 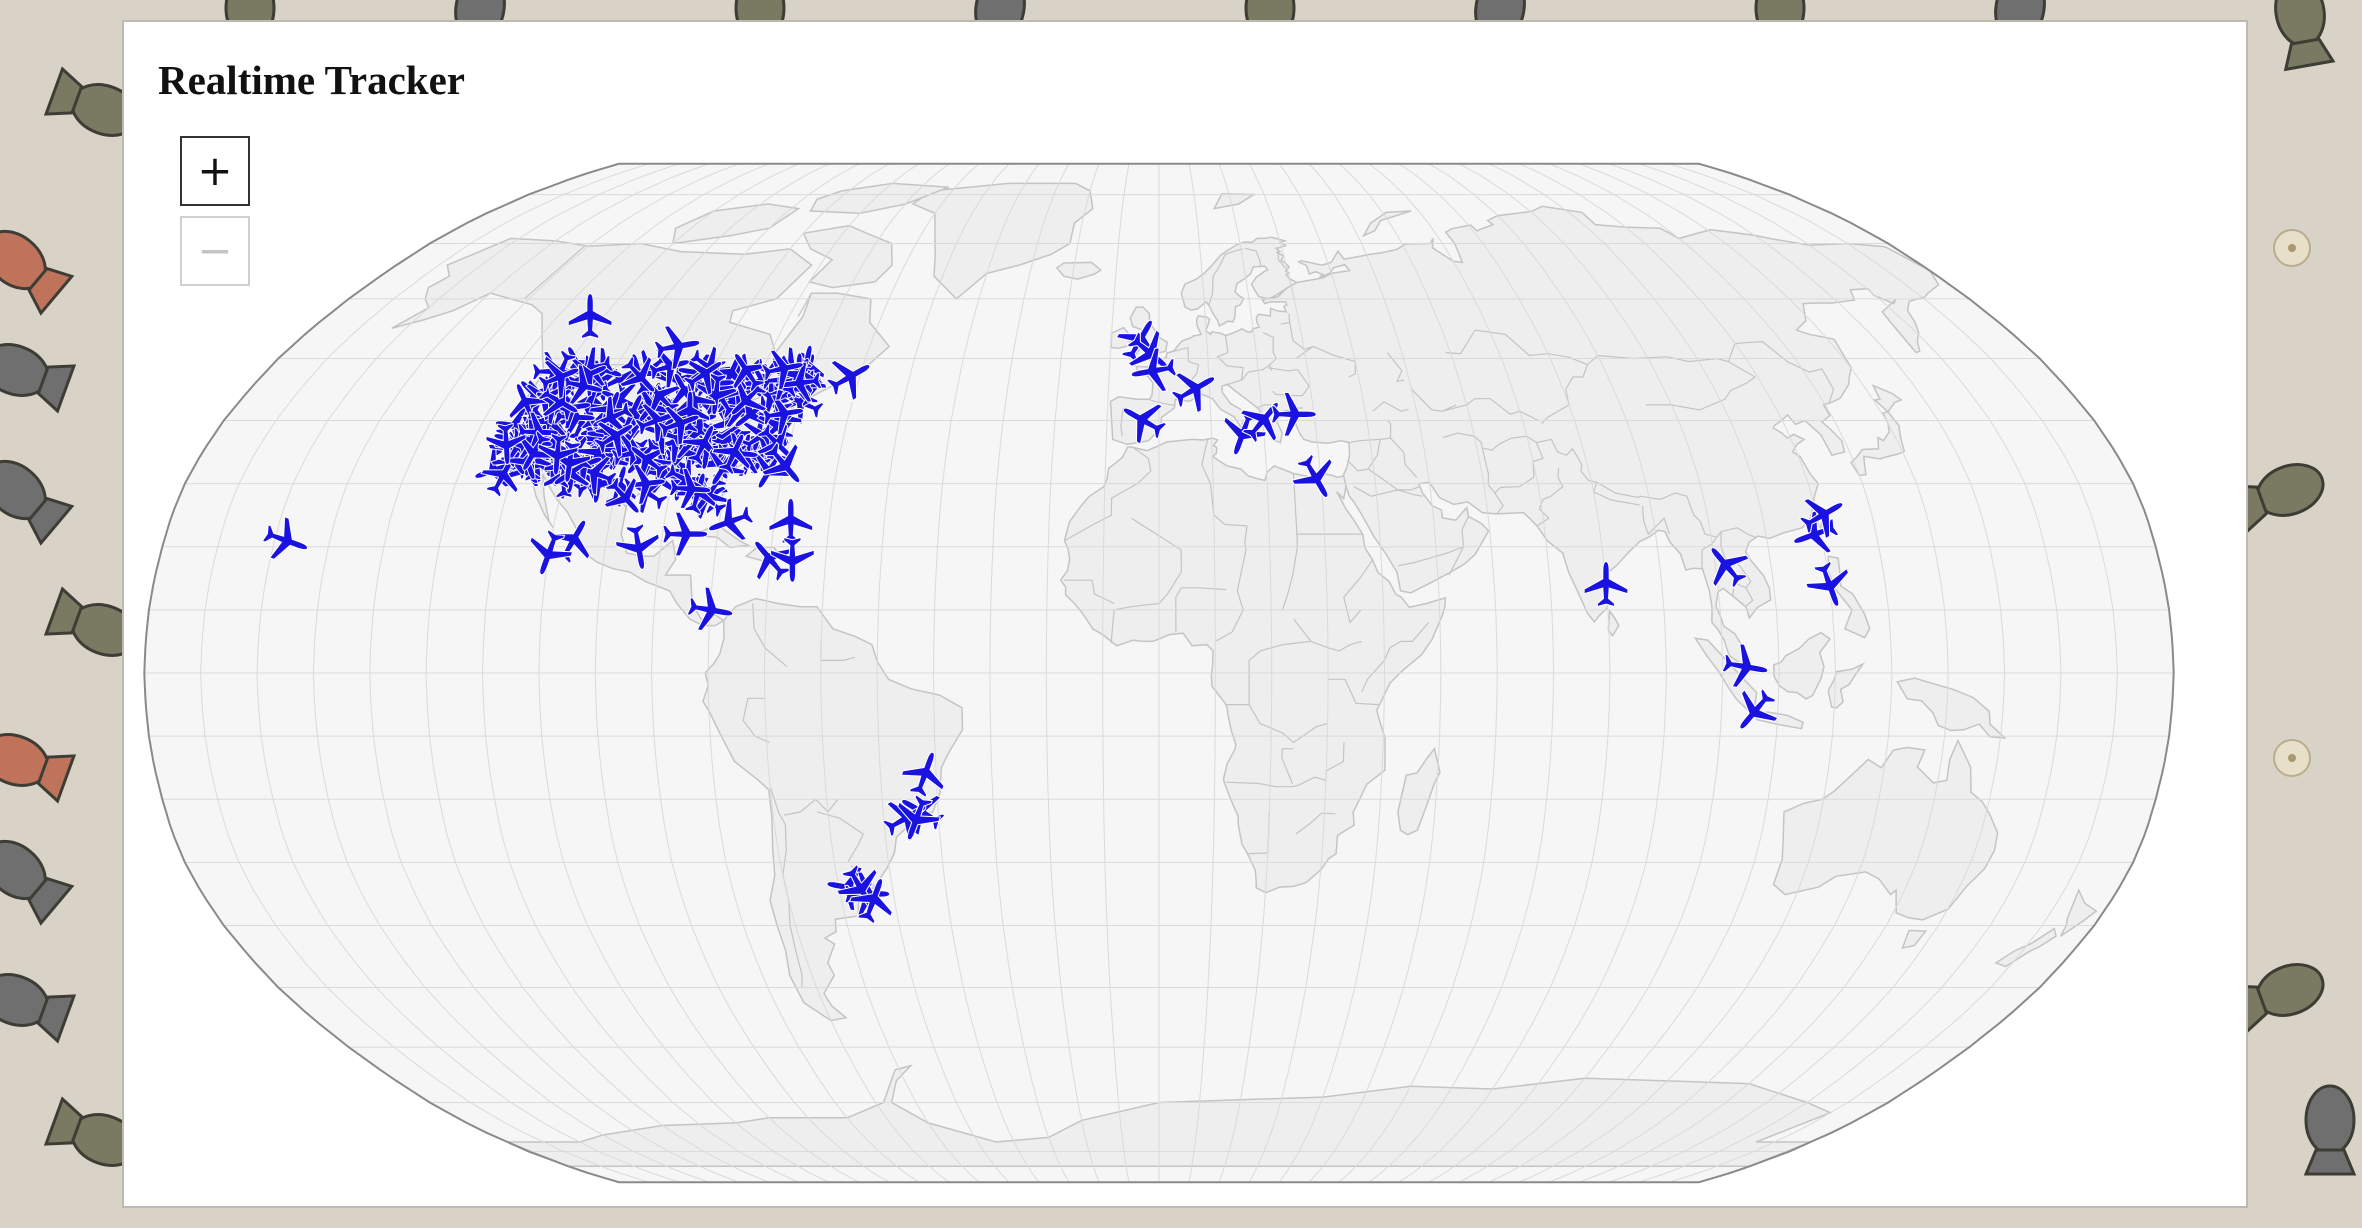 I want to click on zoom-in-button: +, so click(x=215, y=171).